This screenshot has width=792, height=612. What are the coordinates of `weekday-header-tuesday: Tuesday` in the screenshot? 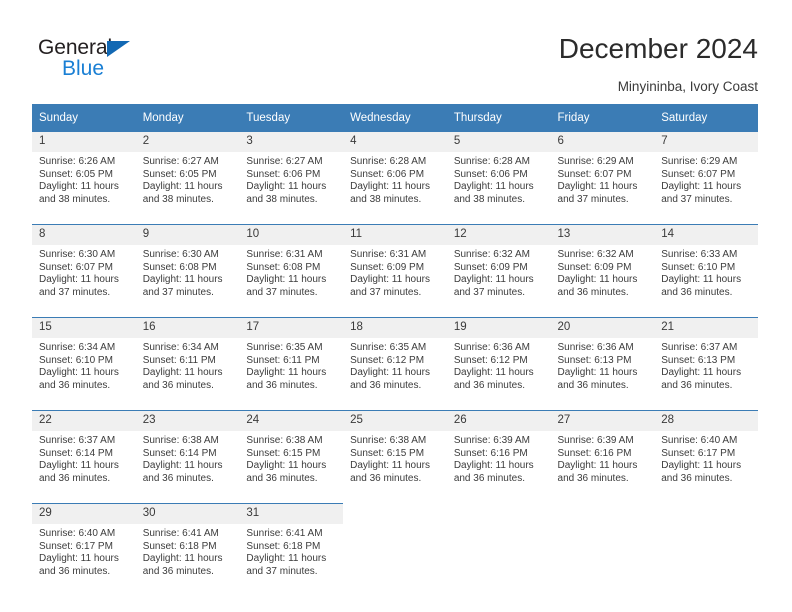 It's located at (291, 118).